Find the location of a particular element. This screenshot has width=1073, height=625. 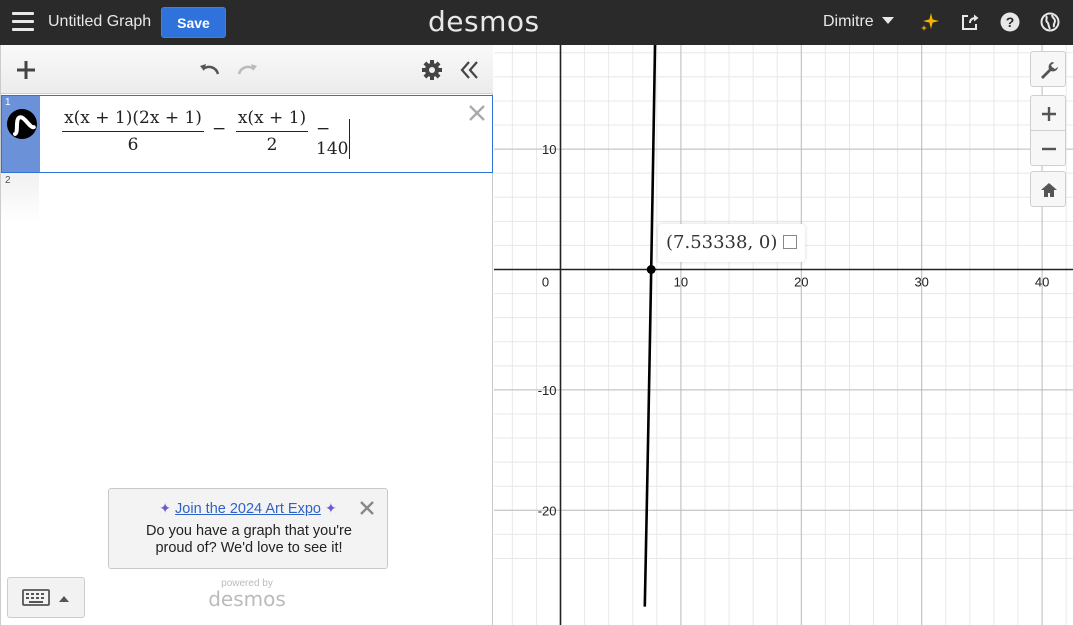

globe-icon is located at coordinates (1050, 22).